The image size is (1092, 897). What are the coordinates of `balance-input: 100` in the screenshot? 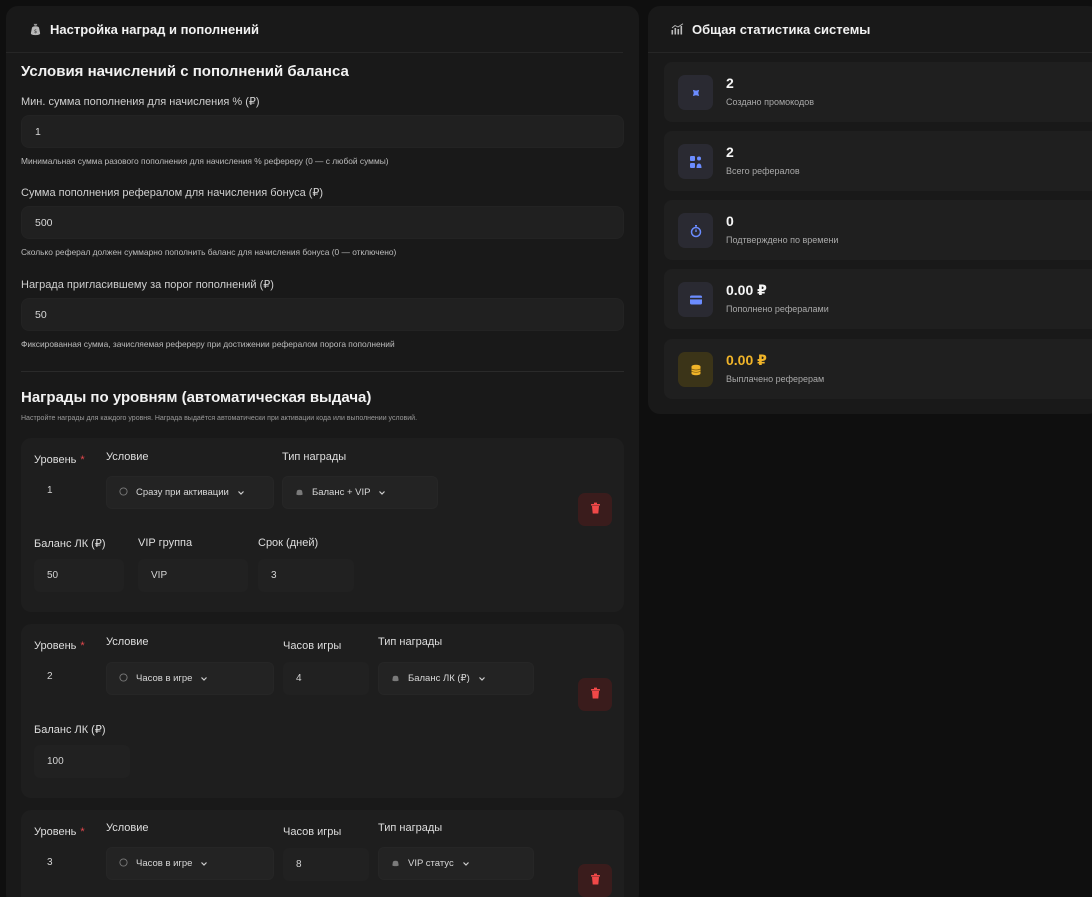 It's located at (82, 761).